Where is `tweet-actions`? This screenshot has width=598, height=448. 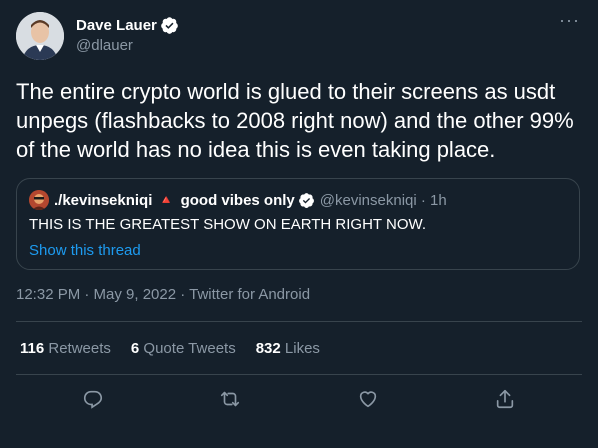
tweet-actions is located at coordinates (299, 399).